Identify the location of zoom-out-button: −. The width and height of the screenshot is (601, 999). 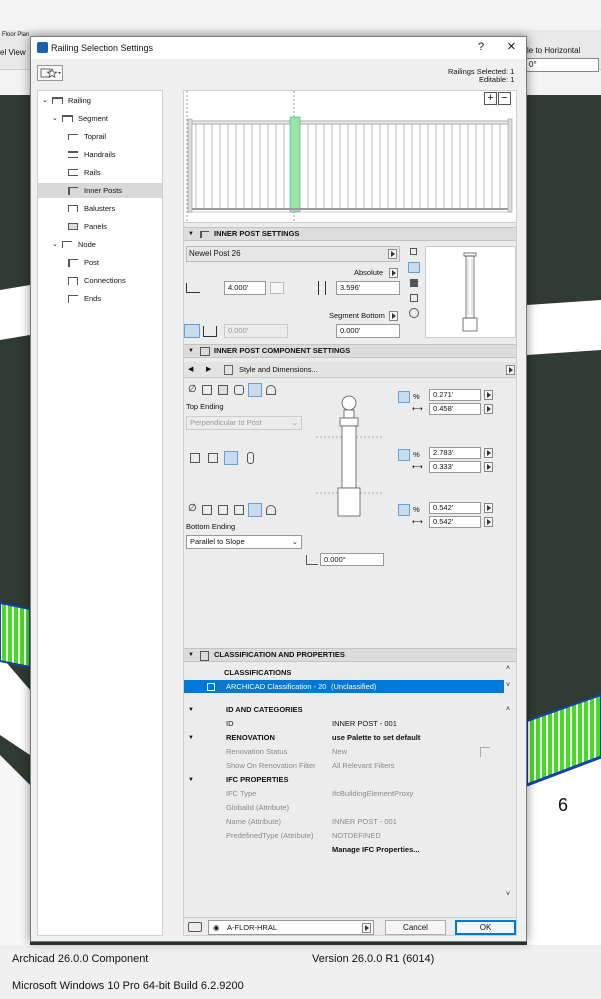
(504, 98).